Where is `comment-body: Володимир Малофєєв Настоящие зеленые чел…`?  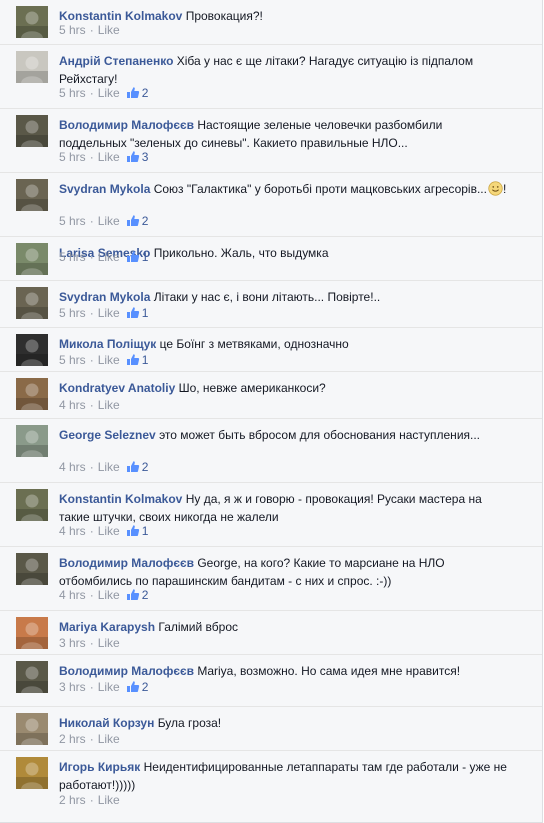
comment-body: Володимир Малофєєв Настоящие зеленые чел… is located at coordinates (284, 134).